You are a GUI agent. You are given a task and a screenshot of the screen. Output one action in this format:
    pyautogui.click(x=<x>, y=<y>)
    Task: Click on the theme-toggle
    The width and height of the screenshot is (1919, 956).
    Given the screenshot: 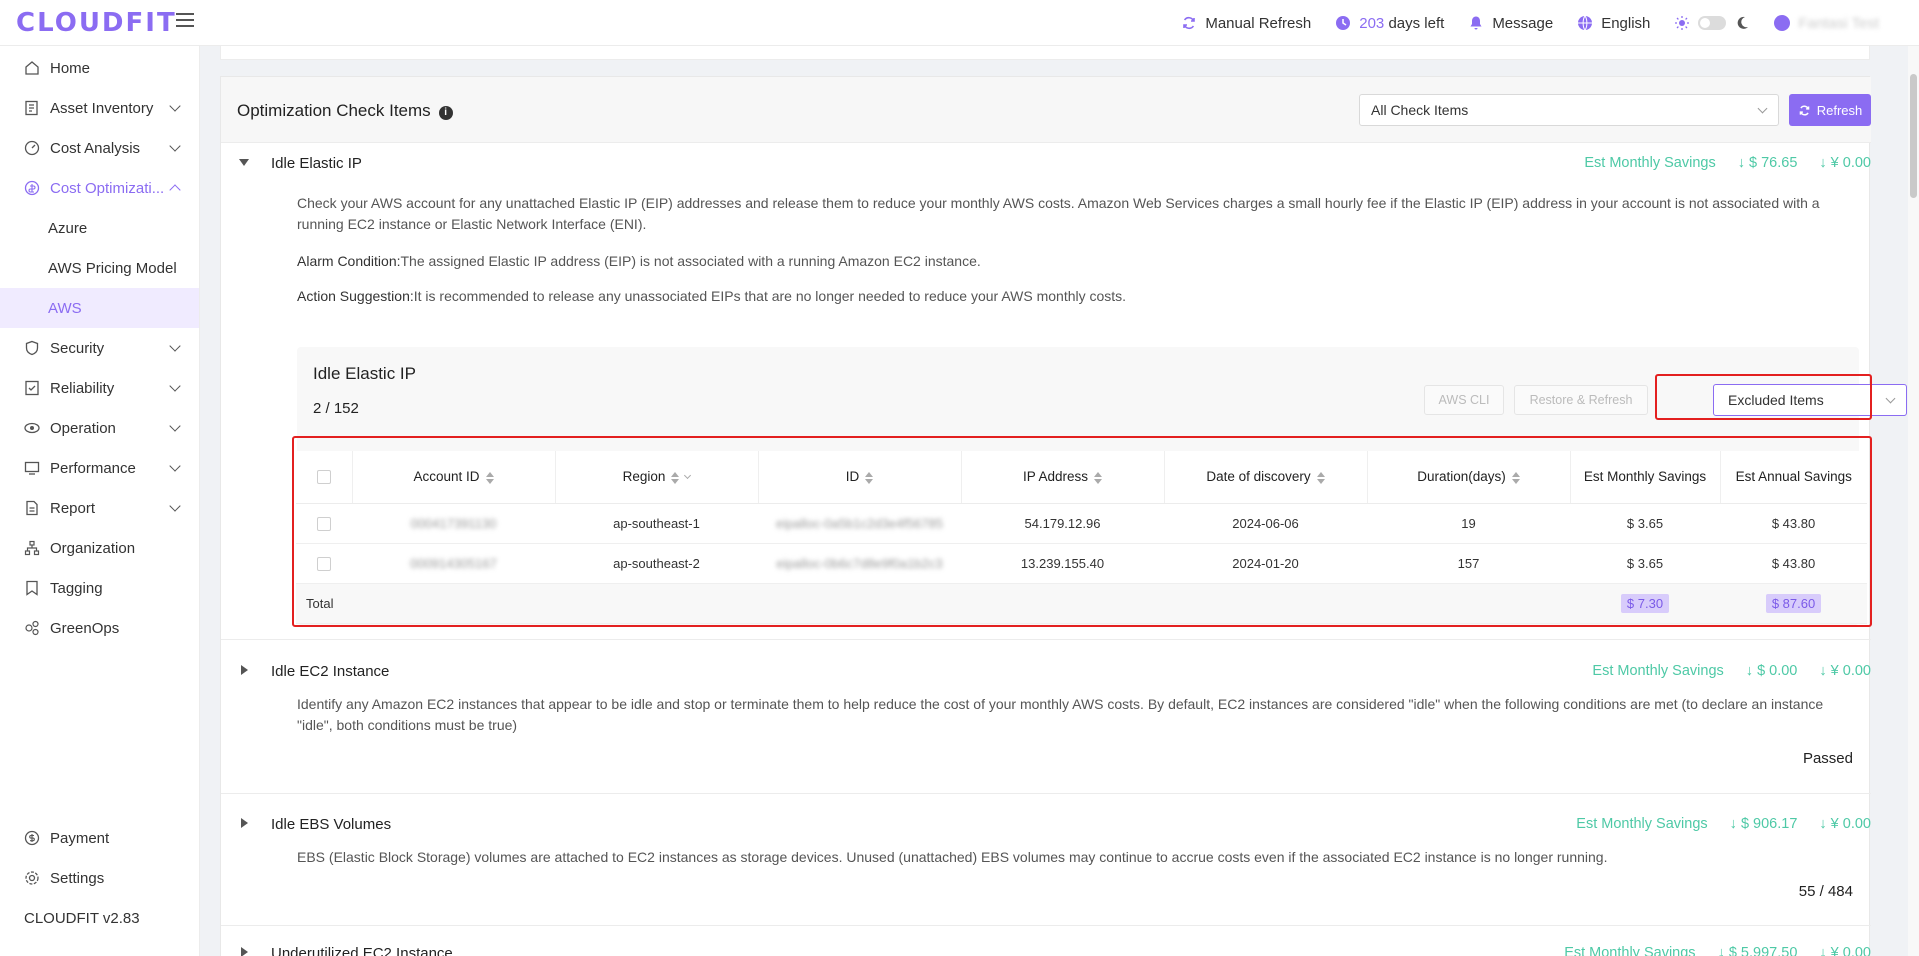 What is the action you would take?
    pyautogui.click(x=1712, y=23)
    